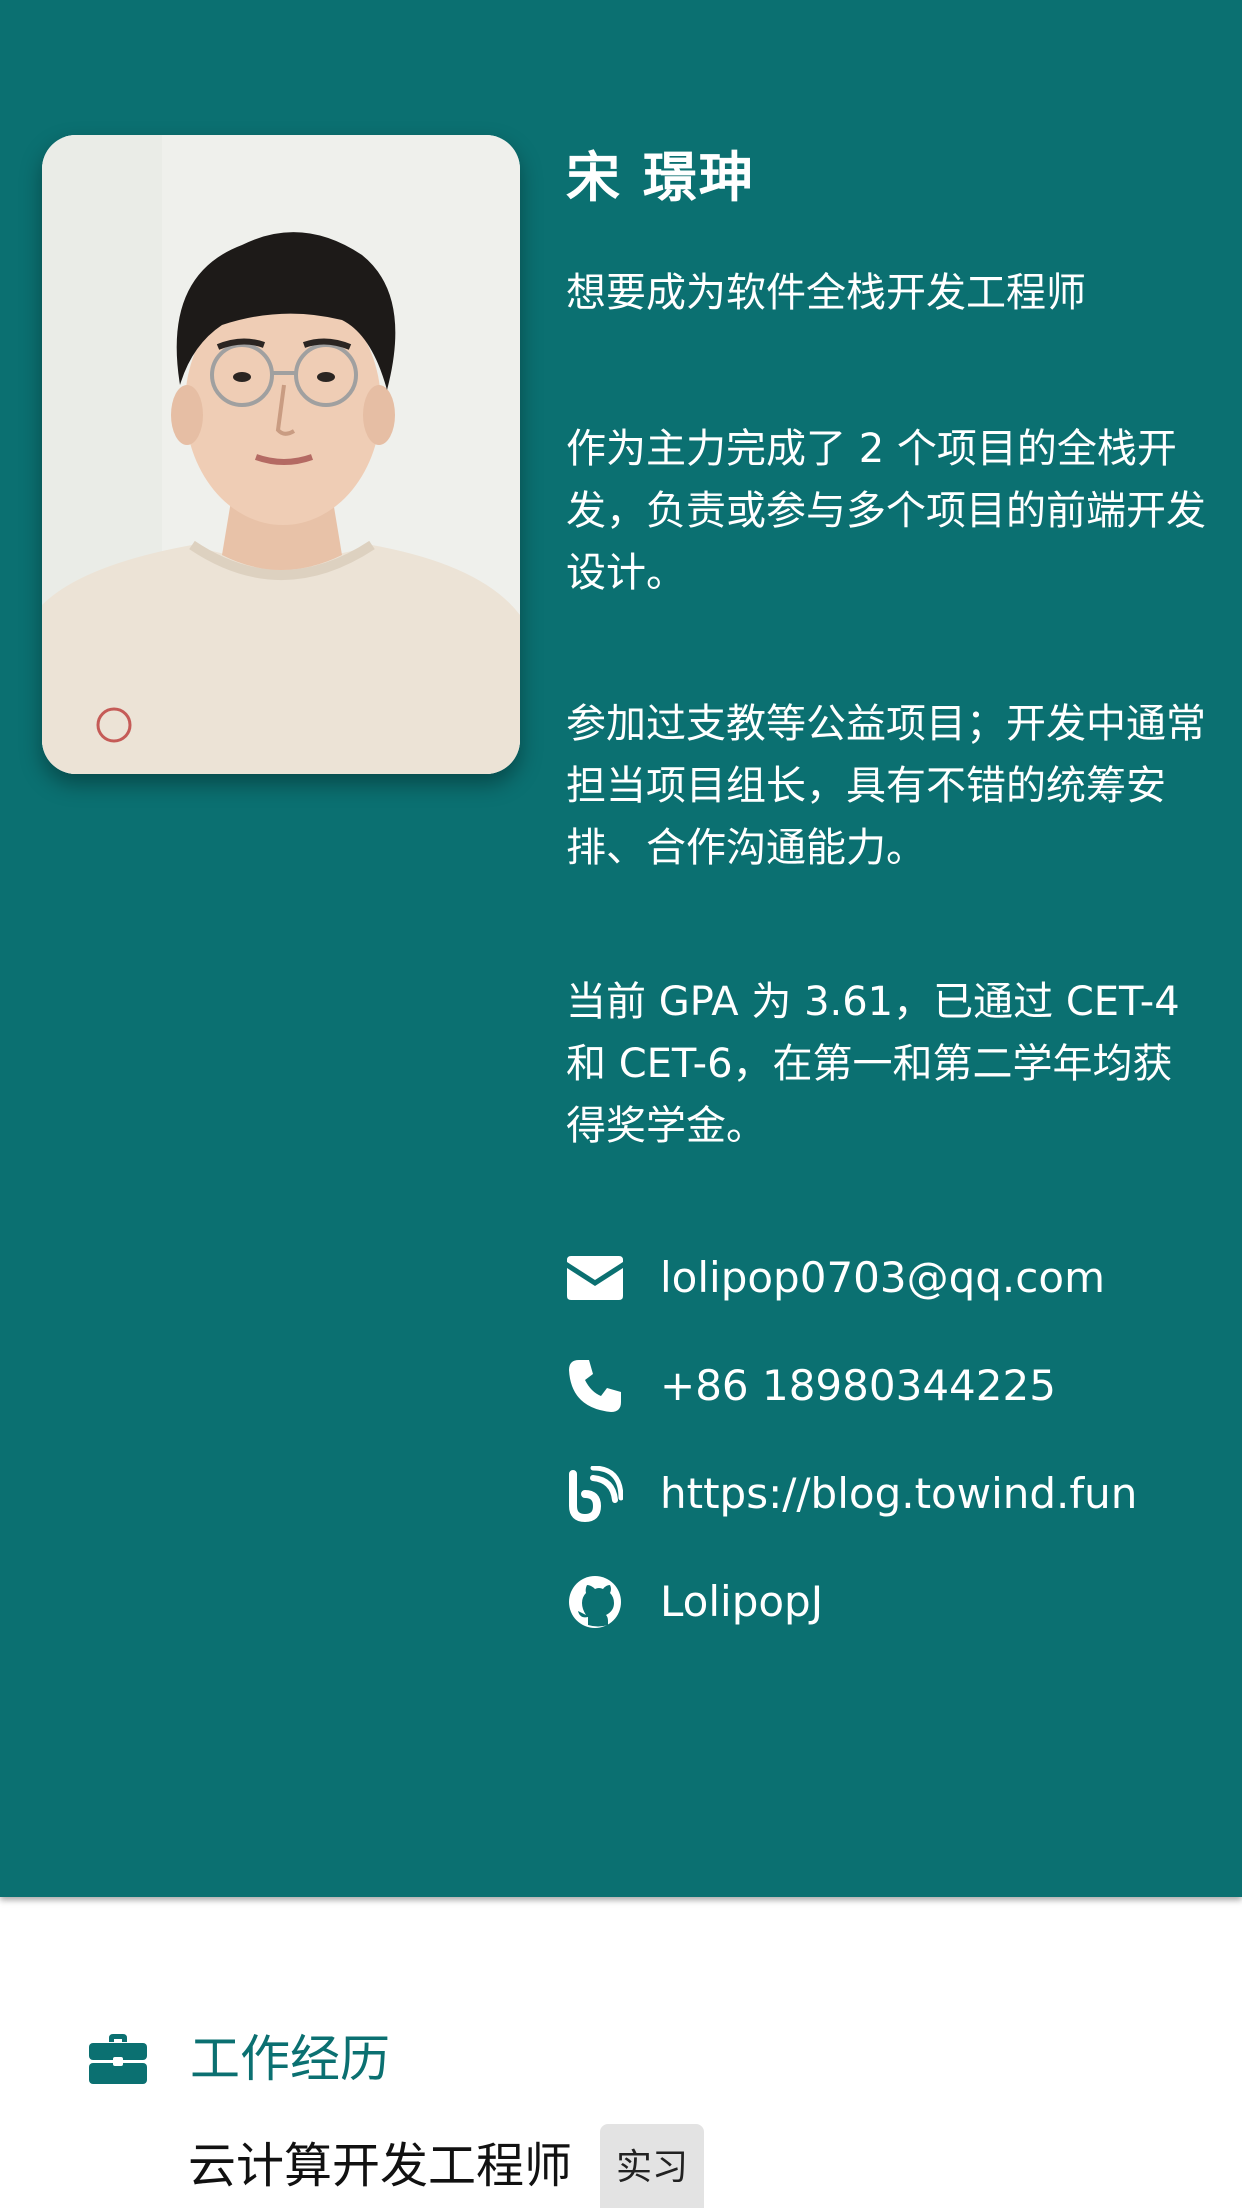 The width and height of the screenshot is (1242, 2208). What do you see at coordinates (660, 177) in the screenshot?
I see `profile-name: 宋 璟珅` at bounding box center [660, 177].